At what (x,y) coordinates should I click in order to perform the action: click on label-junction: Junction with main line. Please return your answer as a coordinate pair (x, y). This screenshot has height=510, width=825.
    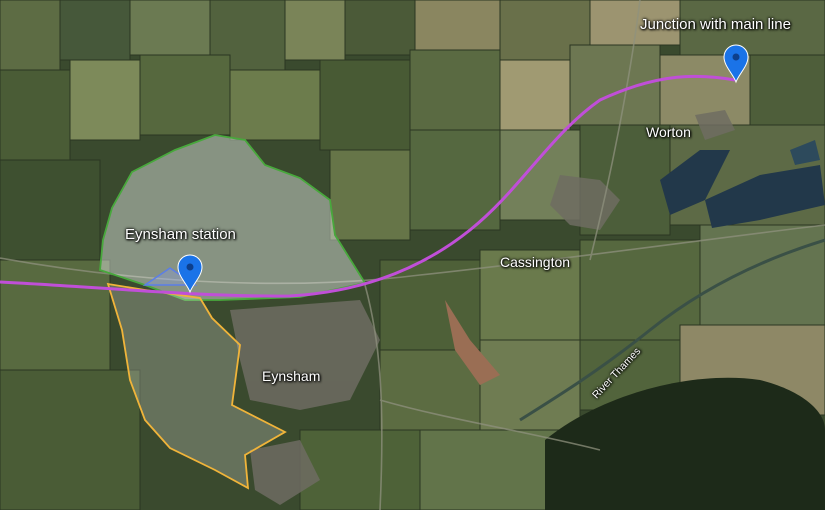
    Looking at the image, I should click on (715, 24).